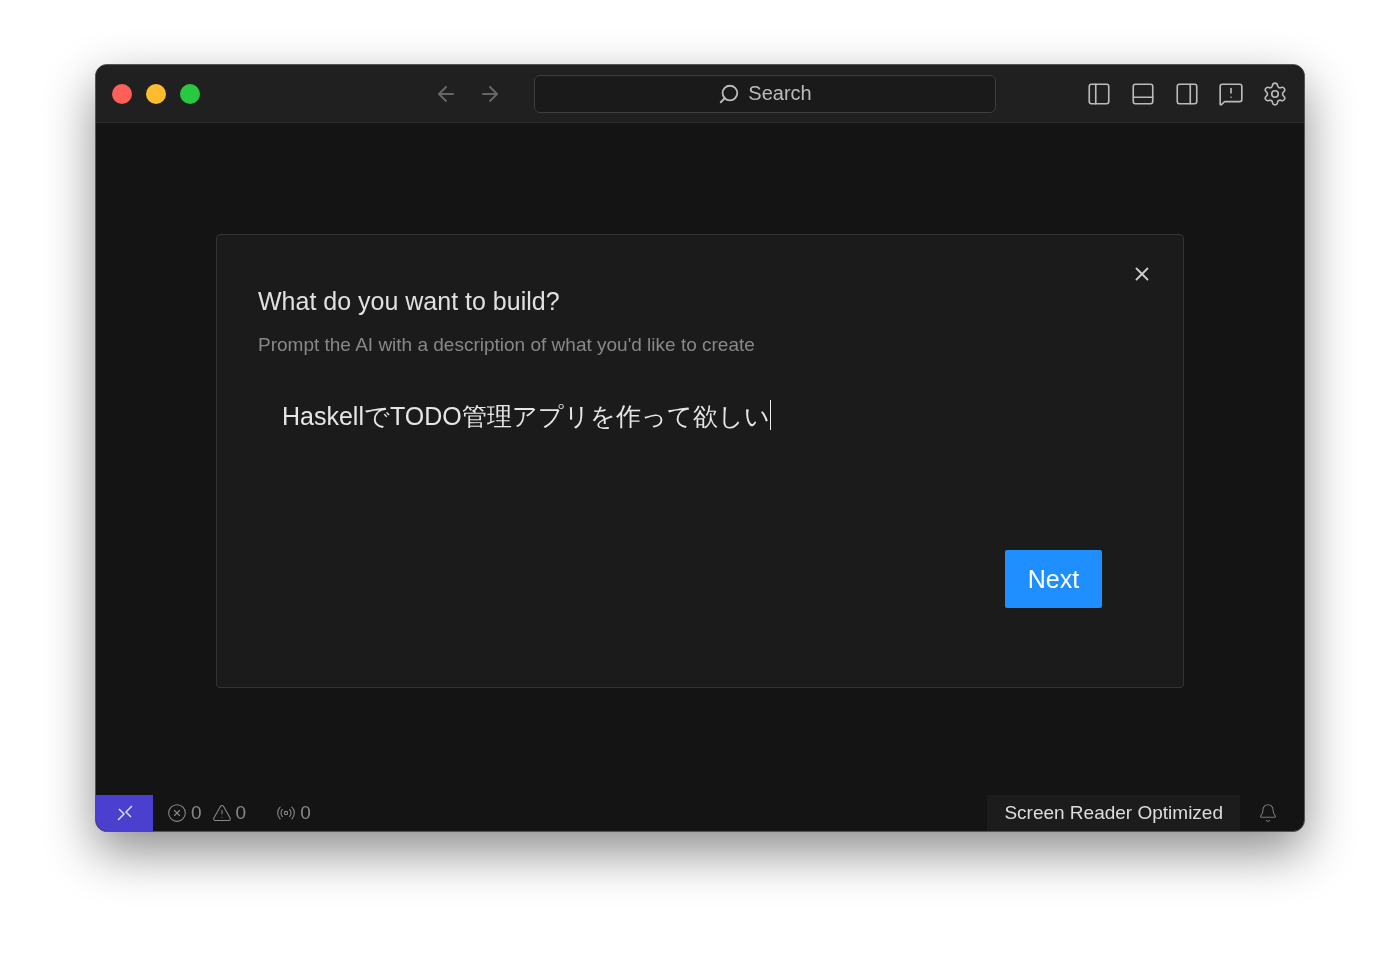  What do you see at coordinates (293, 813) in the screenshot?
I see `ports-indicator: 0` at bounding box center [293, 813].